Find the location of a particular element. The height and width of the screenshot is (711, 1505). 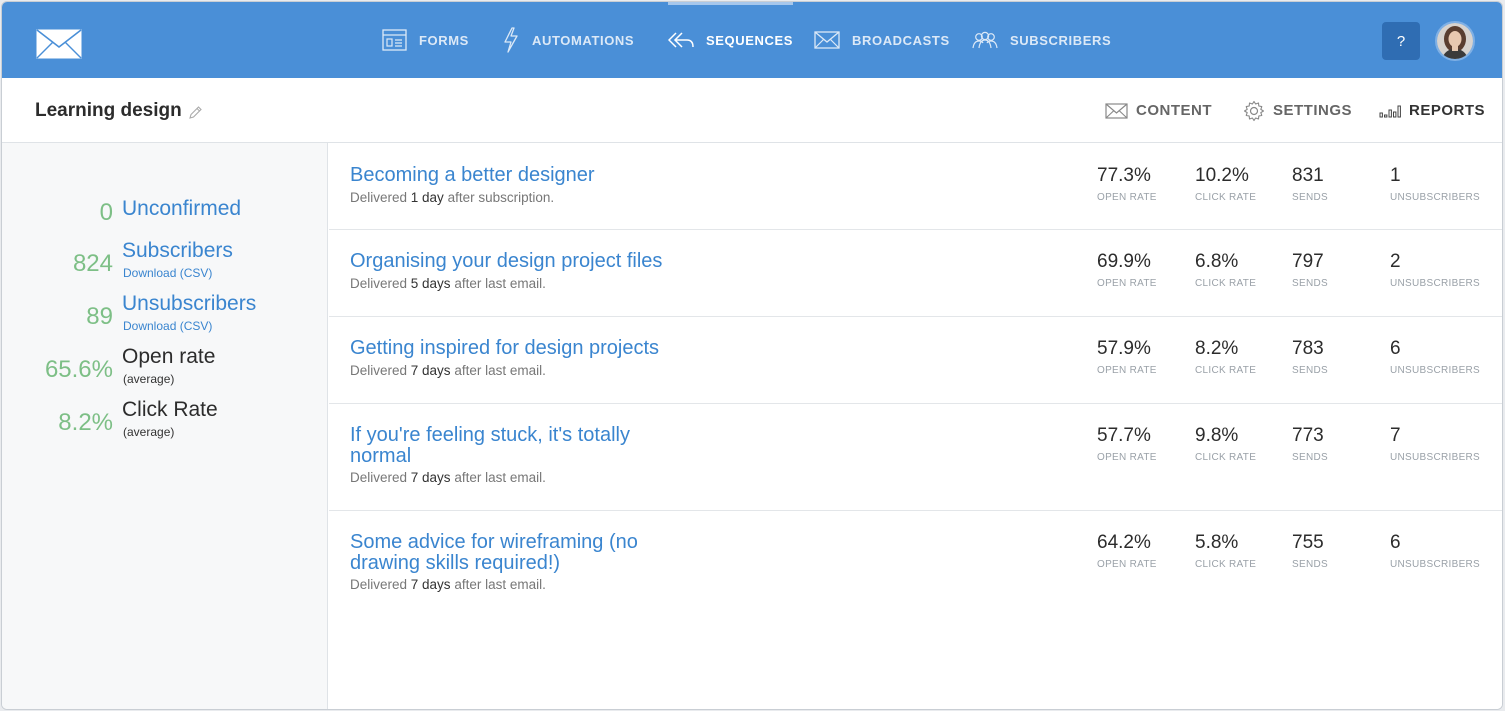

metric-value: 6.8% is located at coordinates (1217, 261).